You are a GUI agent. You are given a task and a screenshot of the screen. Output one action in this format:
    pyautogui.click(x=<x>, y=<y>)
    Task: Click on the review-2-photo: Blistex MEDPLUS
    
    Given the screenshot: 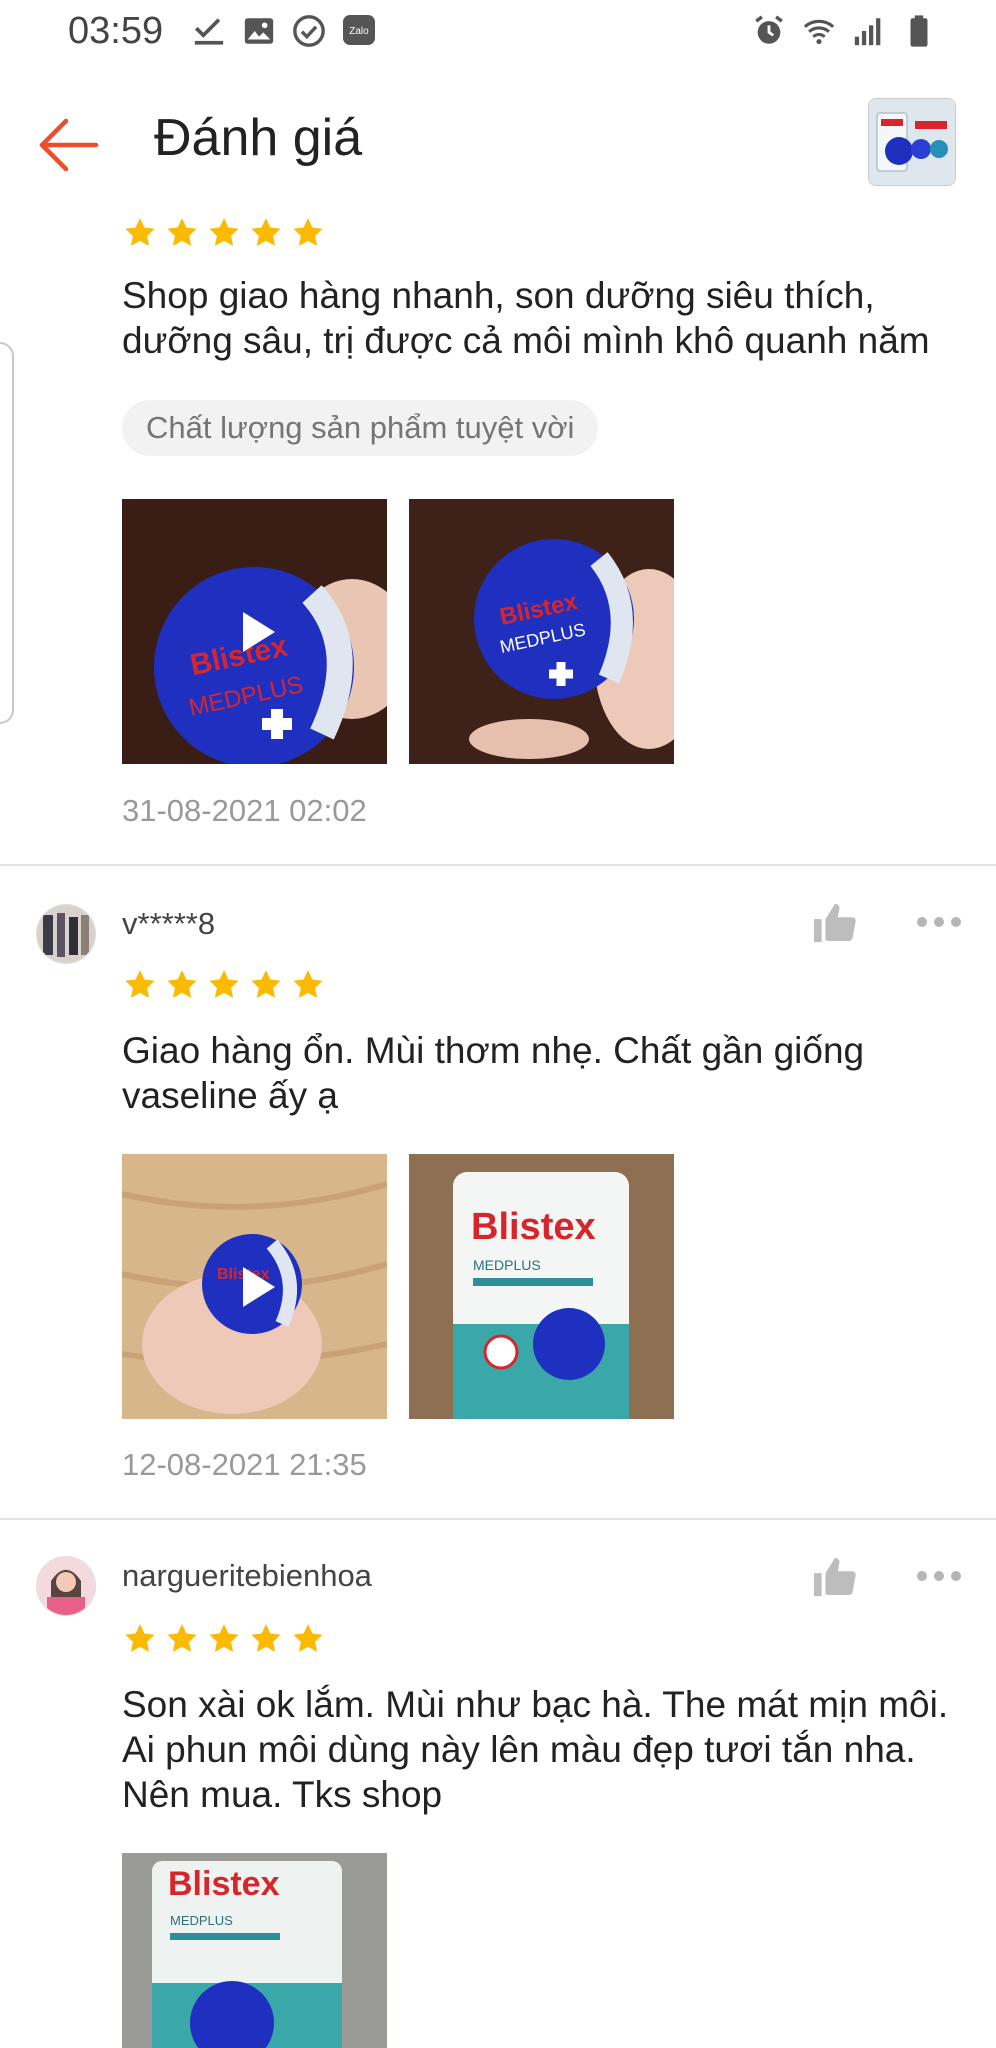 What is the action you would take?
    pyautogui.click(x=541, y=1286)
    